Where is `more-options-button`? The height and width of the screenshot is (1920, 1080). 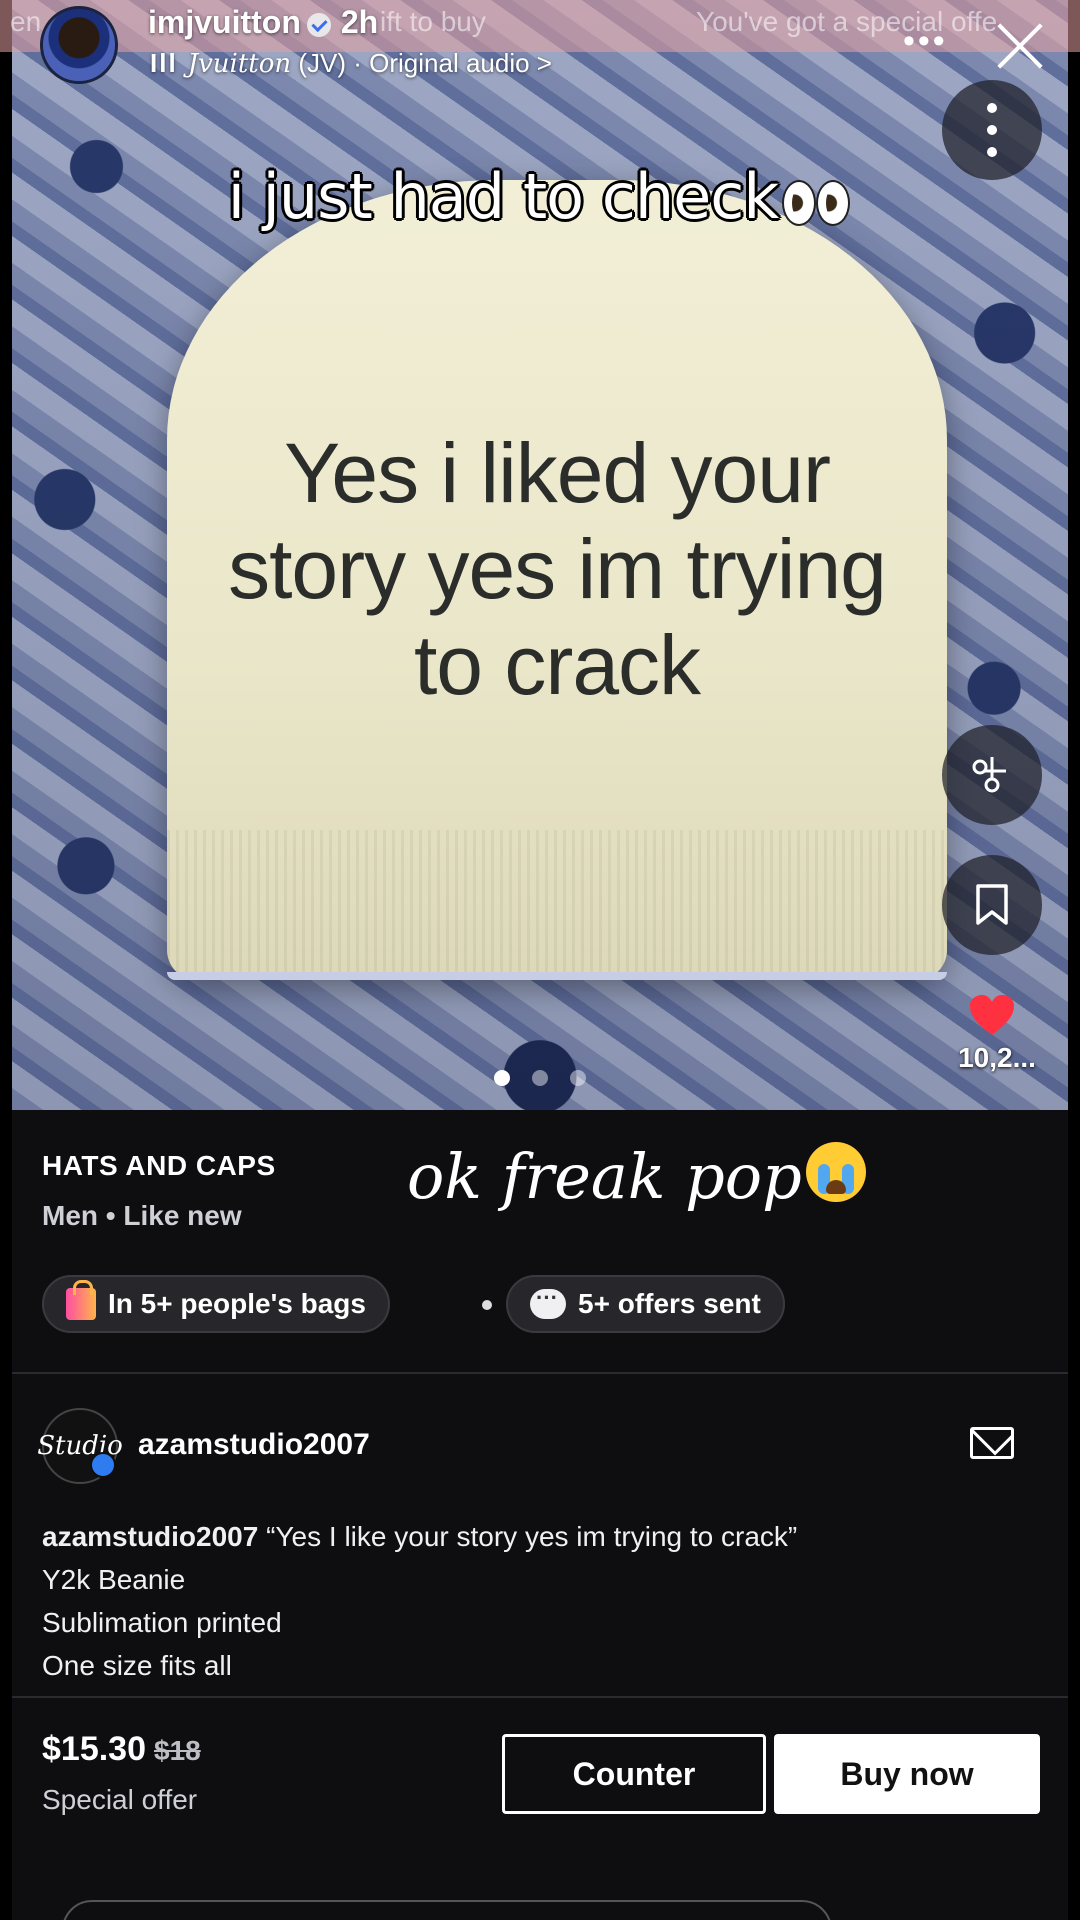 more-options-button is located at coordinates (992, 130).